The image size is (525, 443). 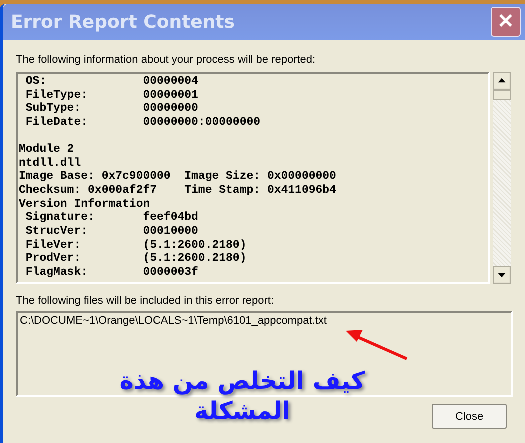 What do you see at coordinates (502, 178) in the screenshot?
I see `scrollbar` at bounding box center [502, 178].